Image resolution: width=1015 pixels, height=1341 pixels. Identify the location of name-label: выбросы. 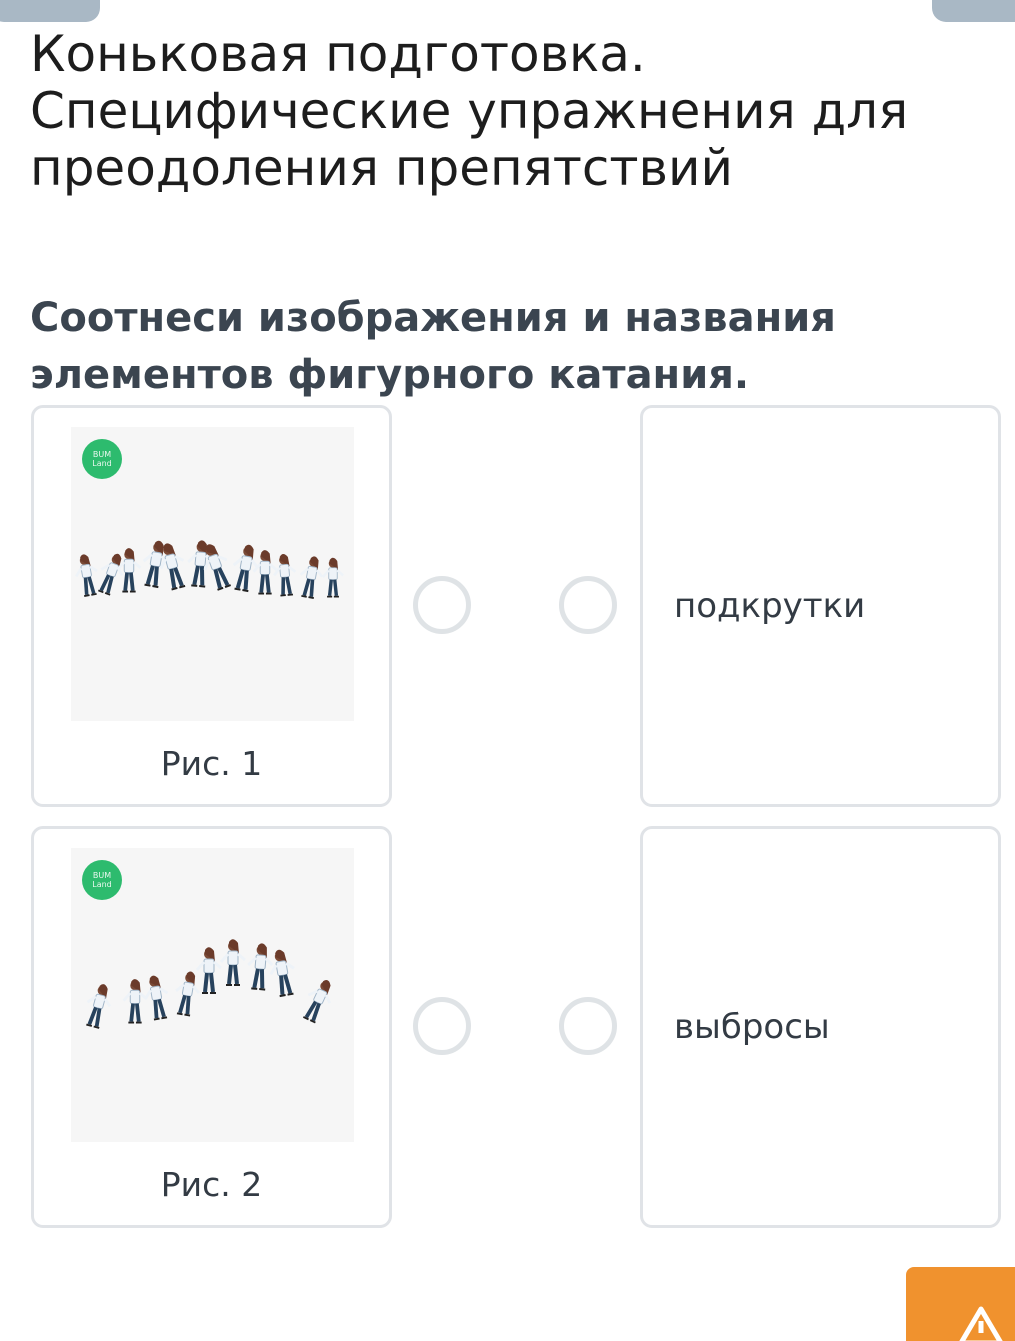
(752, 1027).